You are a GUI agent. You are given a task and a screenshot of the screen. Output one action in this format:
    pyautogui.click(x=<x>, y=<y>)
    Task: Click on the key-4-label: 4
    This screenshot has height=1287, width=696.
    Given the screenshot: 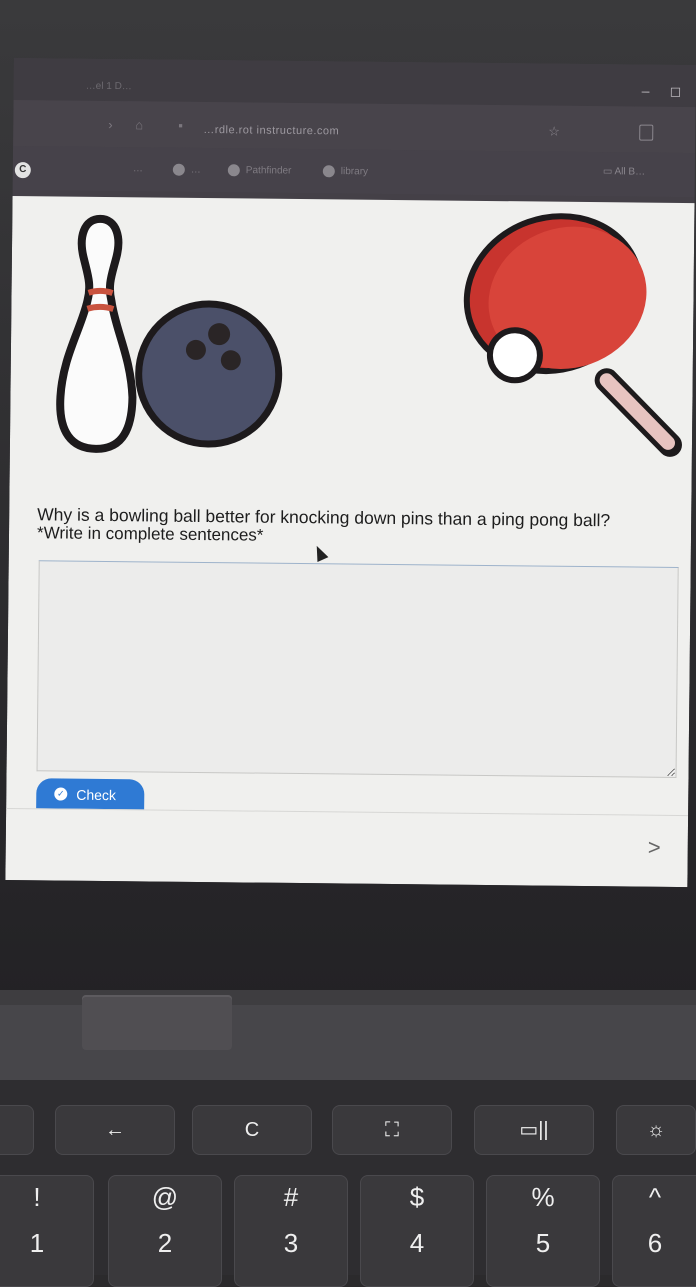 What is the action you would take?
    pyautogui.click(x=417, y=1243)
    